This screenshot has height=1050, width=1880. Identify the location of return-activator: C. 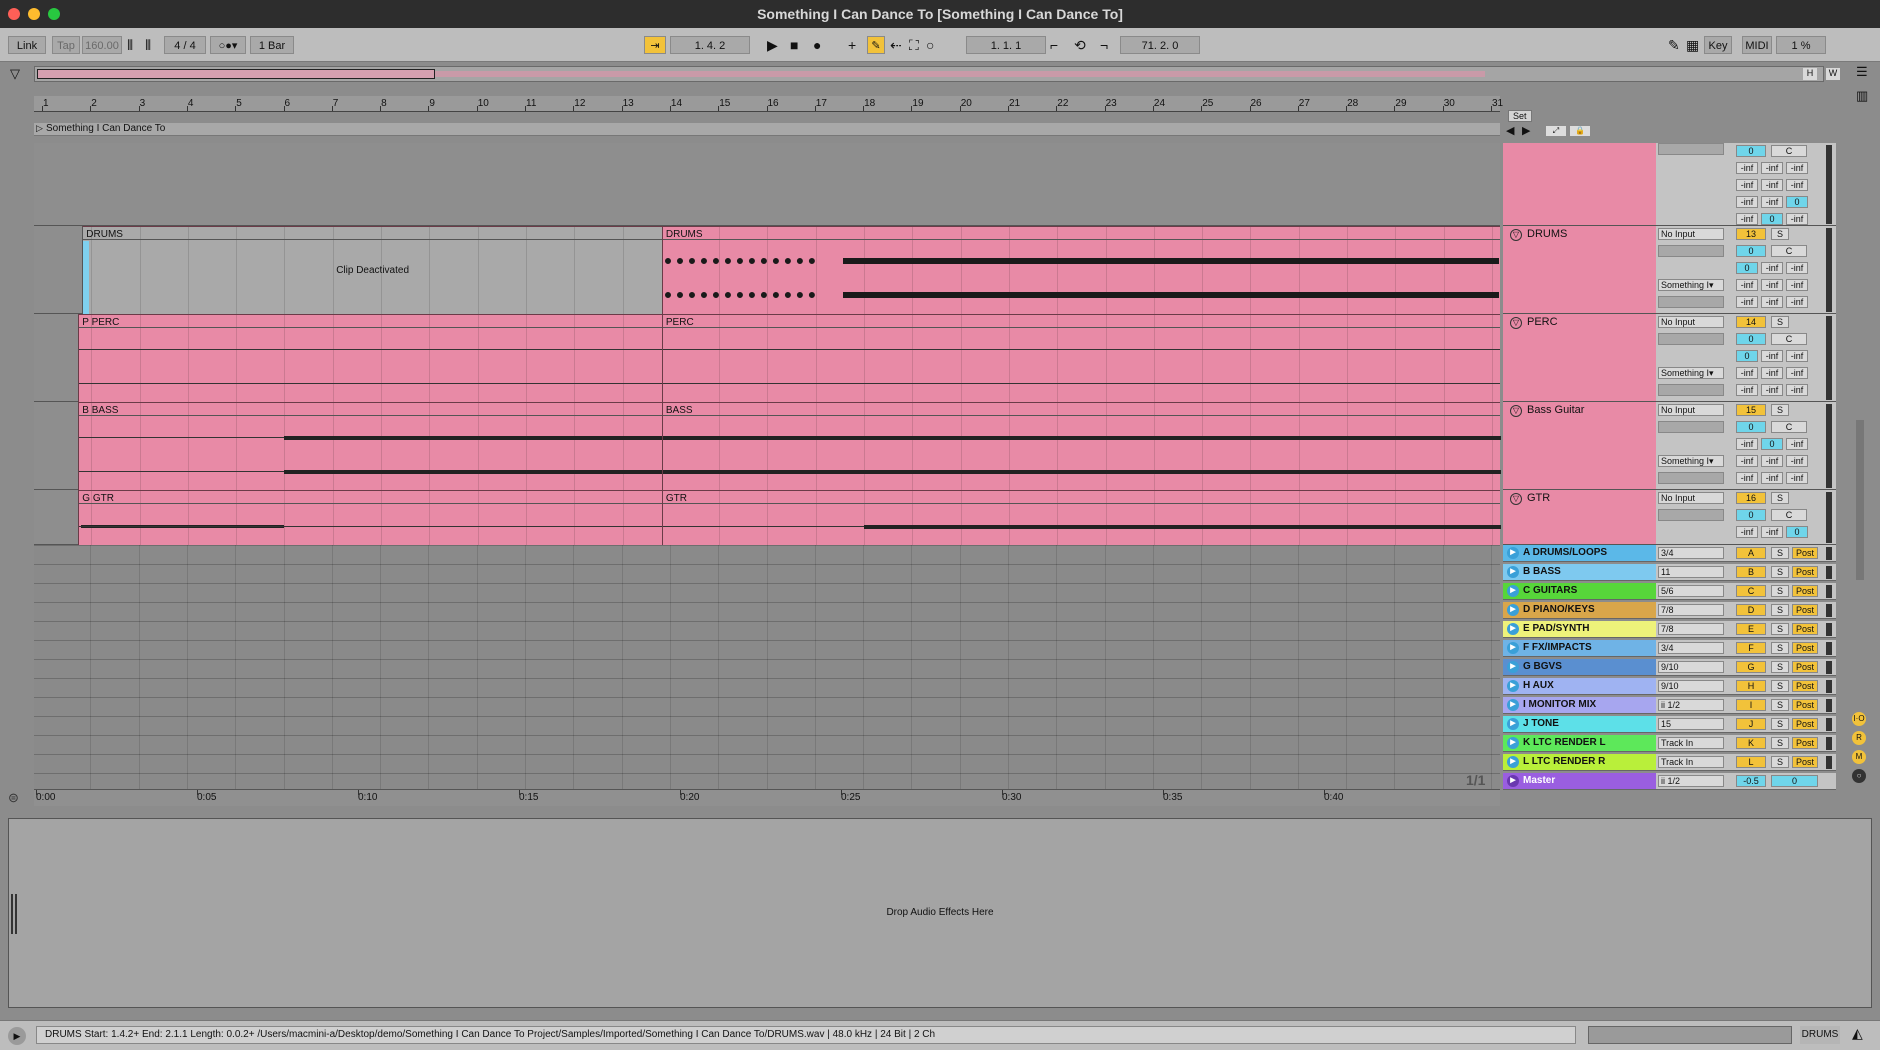
(1751, 591).